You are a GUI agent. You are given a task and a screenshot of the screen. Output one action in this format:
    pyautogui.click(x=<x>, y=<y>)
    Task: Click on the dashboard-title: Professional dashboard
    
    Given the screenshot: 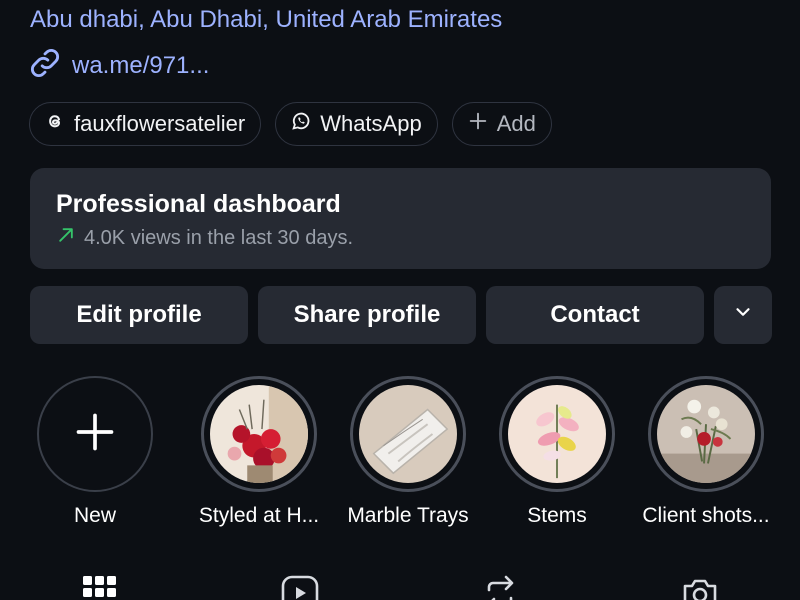 What is the action you would take?
    pyautogui.click(x=198, y=204)
    